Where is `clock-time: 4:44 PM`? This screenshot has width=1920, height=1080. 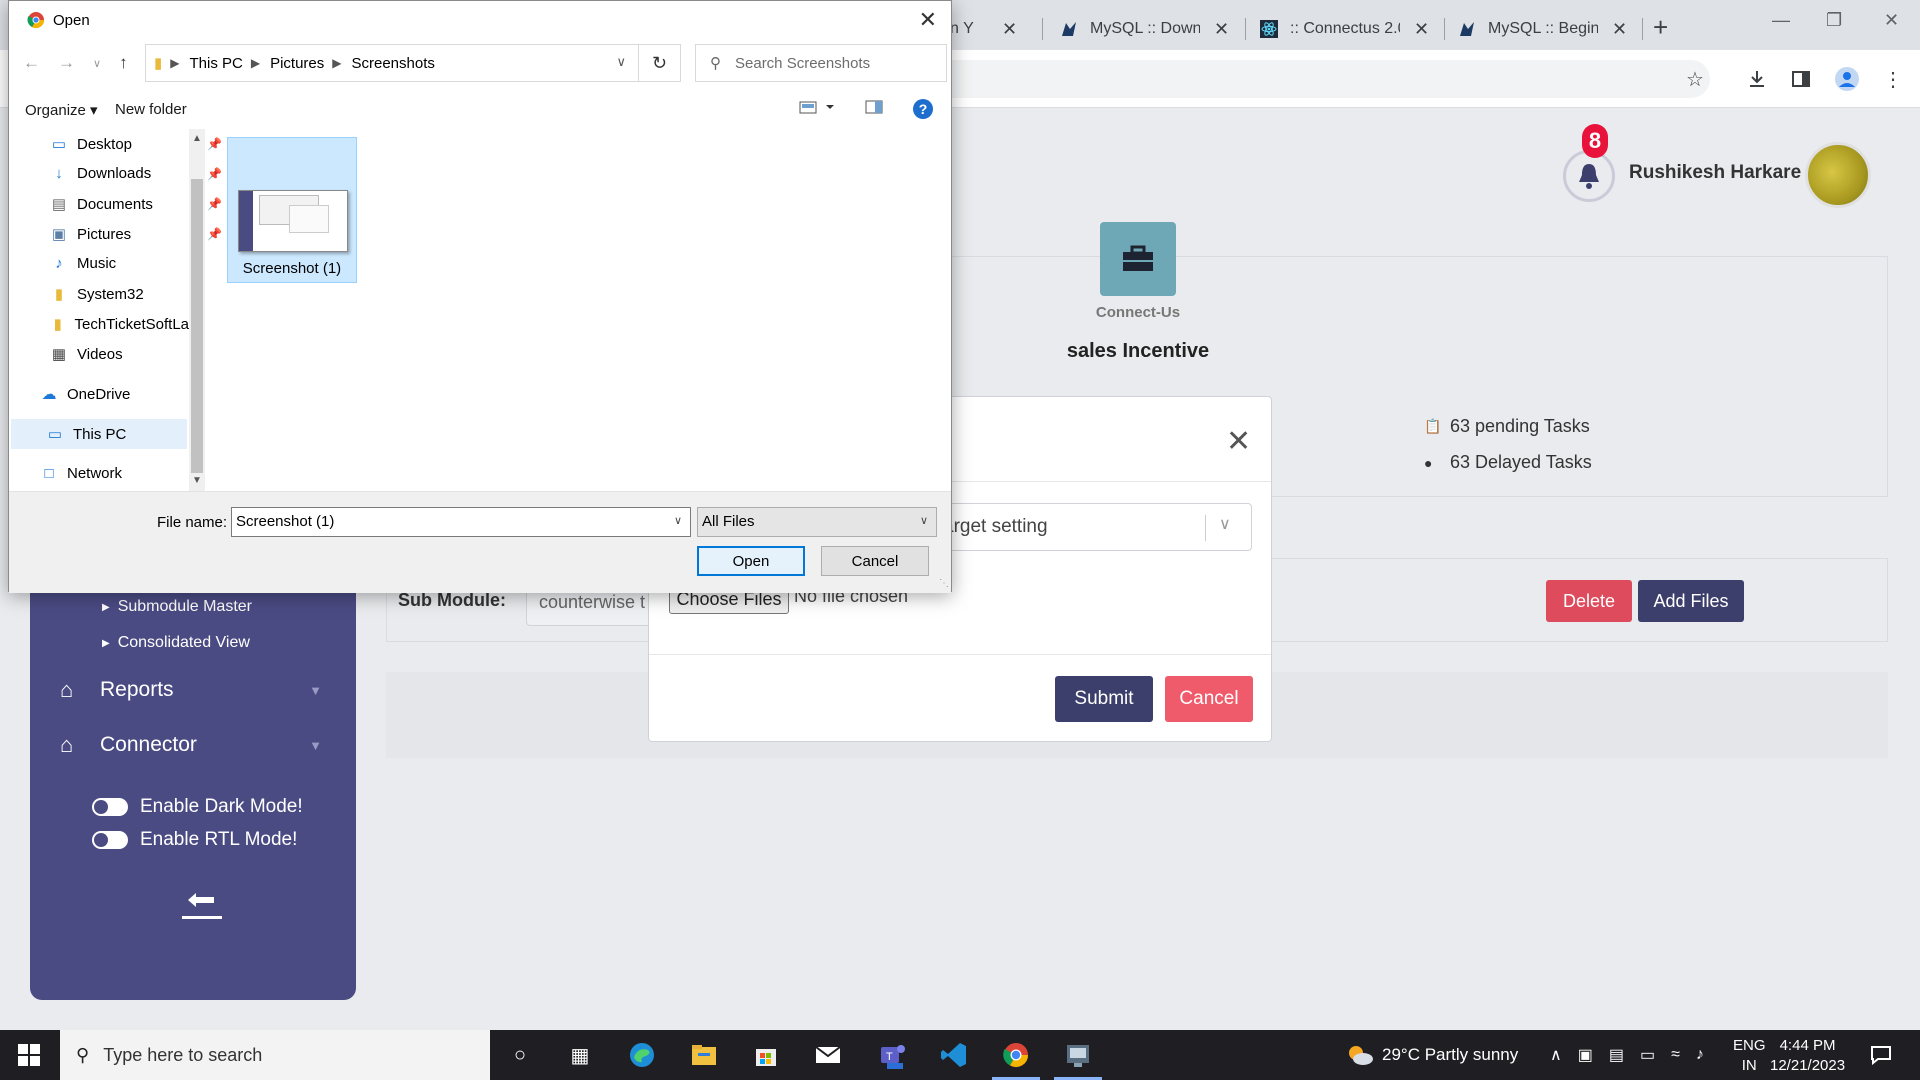
clock-time: 4:44 PM is located at coordinates (1807, 1045).